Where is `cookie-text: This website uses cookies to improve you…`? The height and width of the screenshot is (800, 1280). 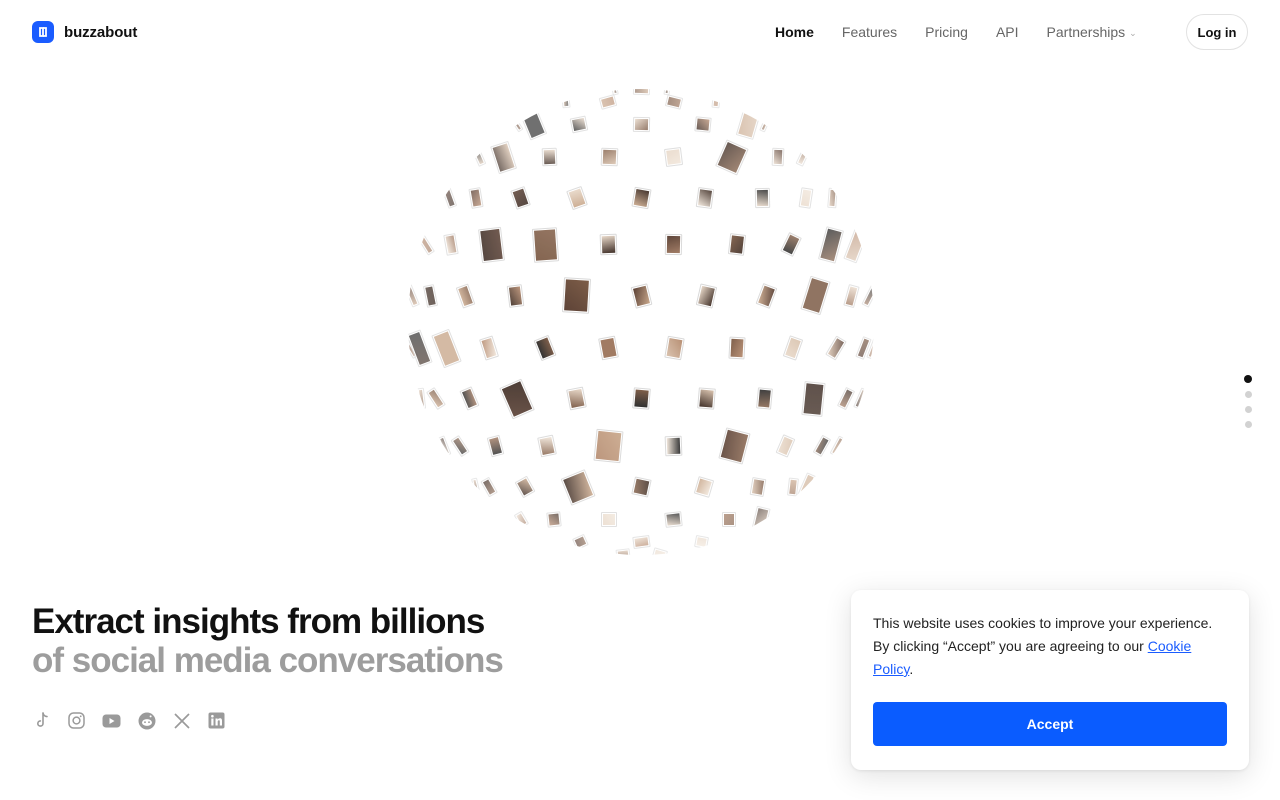 cookie-text: This website uses cookies to improve you… is located at coordinates (1050, 646).